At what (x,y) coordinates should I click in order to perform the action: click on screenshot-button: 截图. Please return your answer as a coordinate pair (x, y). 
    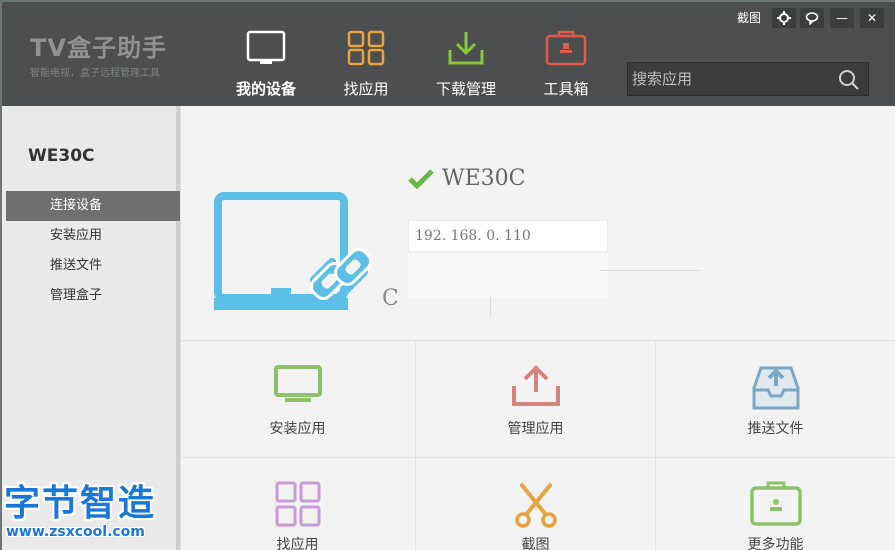
    Looking at the image, I should click on (749, 18).